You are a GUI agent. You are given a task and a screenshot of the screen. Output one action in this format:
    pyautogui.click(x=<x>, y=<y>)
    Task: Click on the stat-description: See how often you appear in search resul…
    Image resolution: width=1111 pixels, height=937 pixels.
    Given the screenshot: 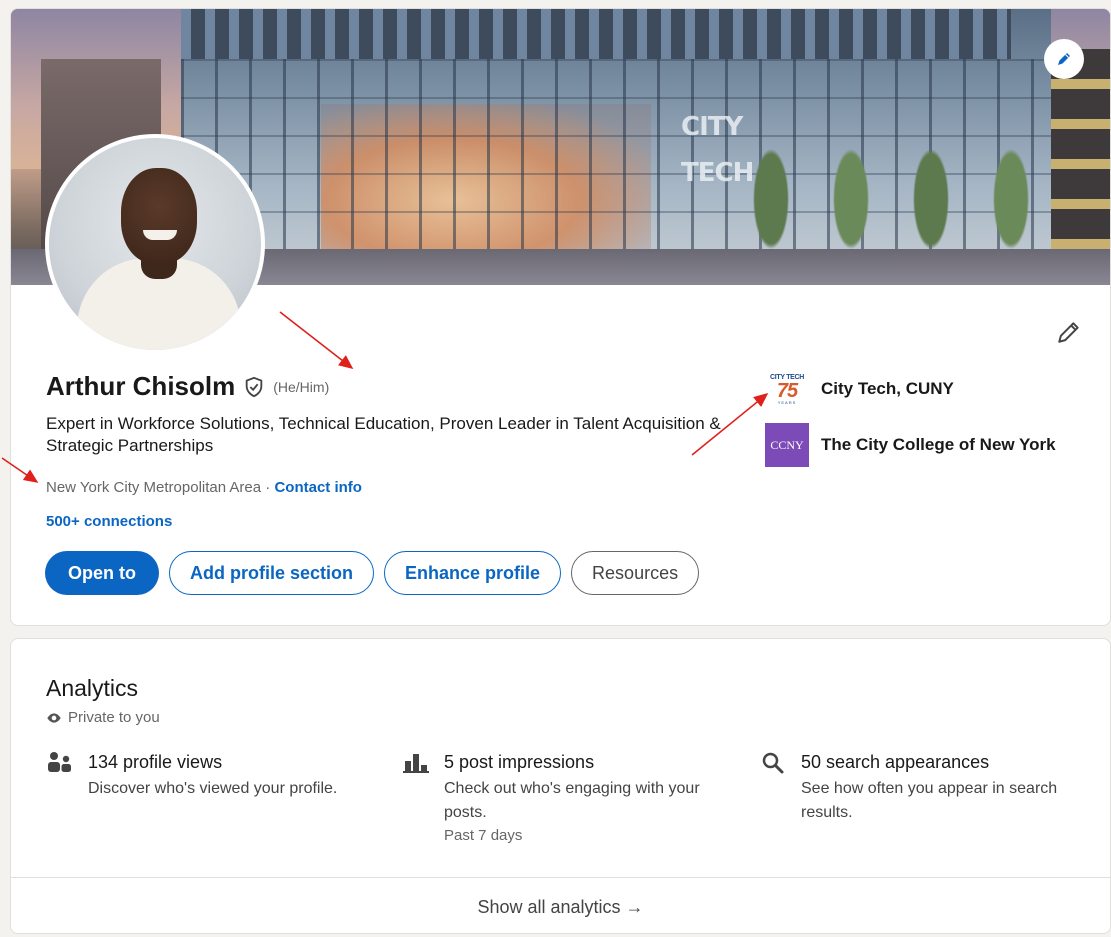 What is the action you would take?
    pyautogui.click(x=929, y=800)
    